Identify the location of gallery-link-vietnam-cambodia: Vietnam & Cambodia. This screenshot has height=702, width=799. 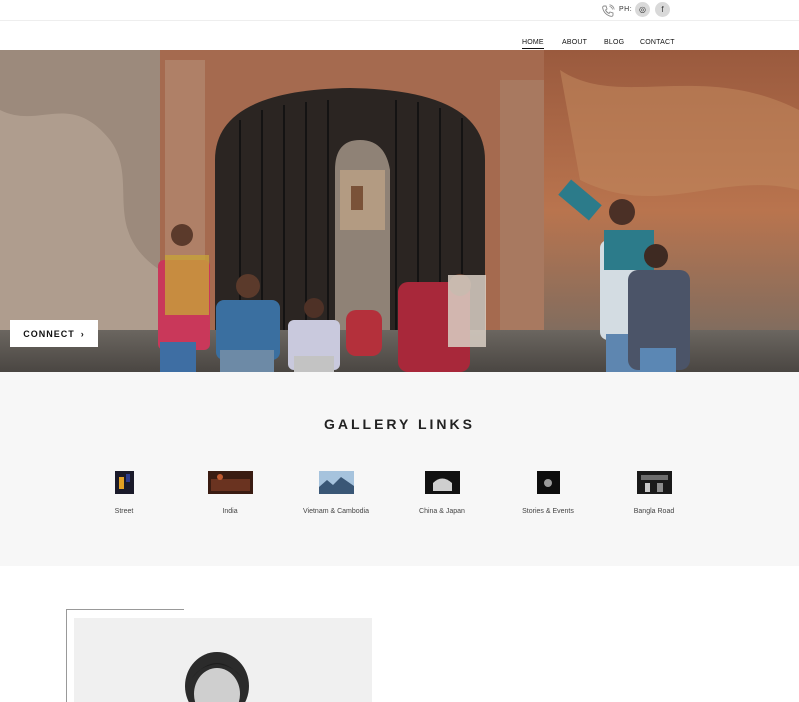
(336, 493).